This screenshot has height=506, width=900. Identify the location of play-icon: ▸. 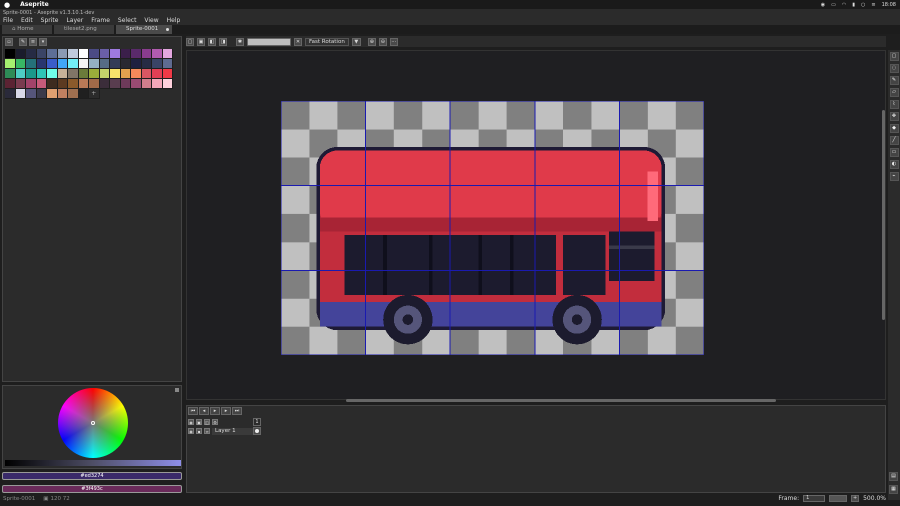
(215, 411).